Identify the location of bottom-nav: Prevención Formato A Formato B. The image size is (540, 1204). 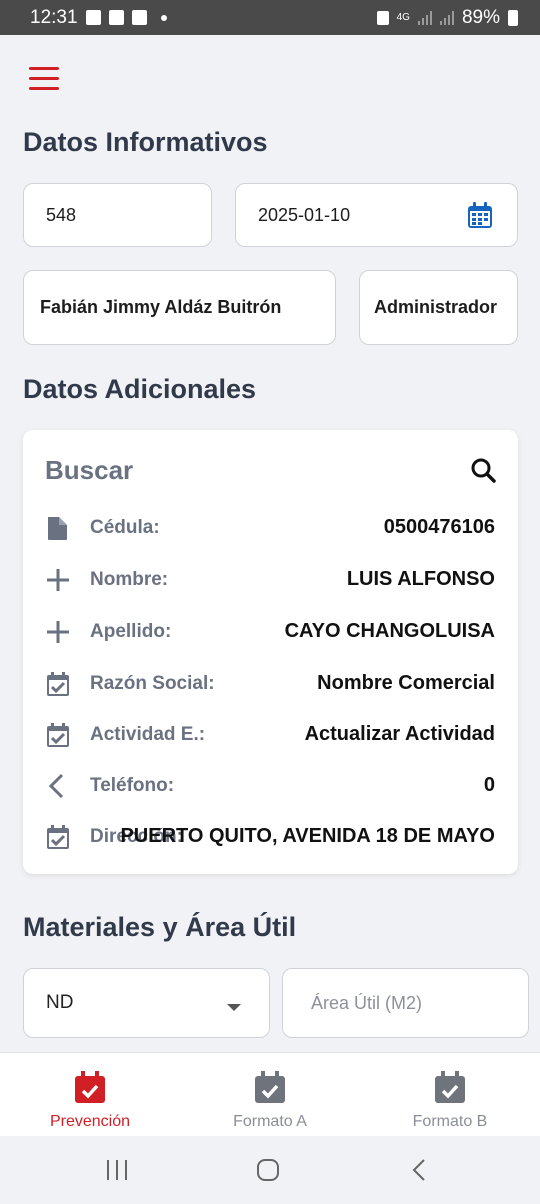
(270, 1094).